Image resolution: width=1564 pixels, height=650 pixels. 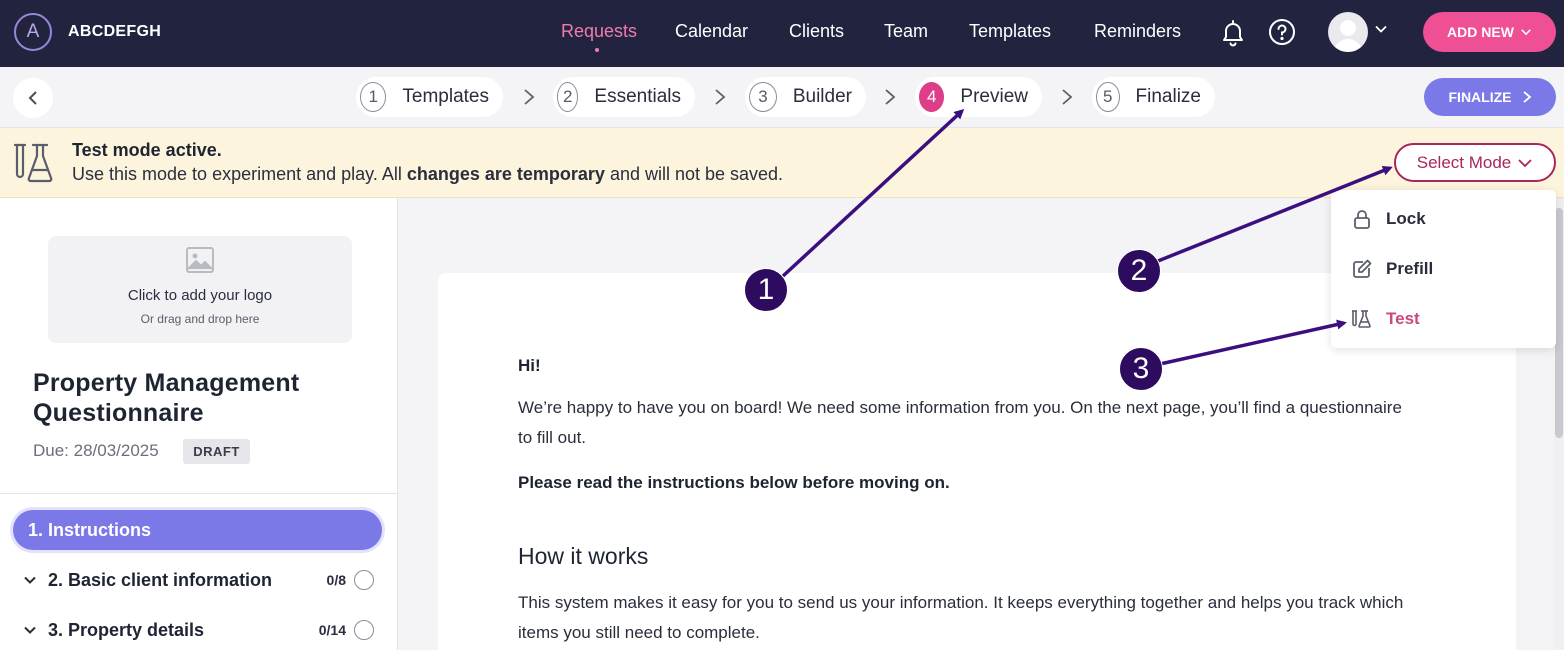 I want to click on select-mode-button: Select Mode, so click(x=1475, y=162).